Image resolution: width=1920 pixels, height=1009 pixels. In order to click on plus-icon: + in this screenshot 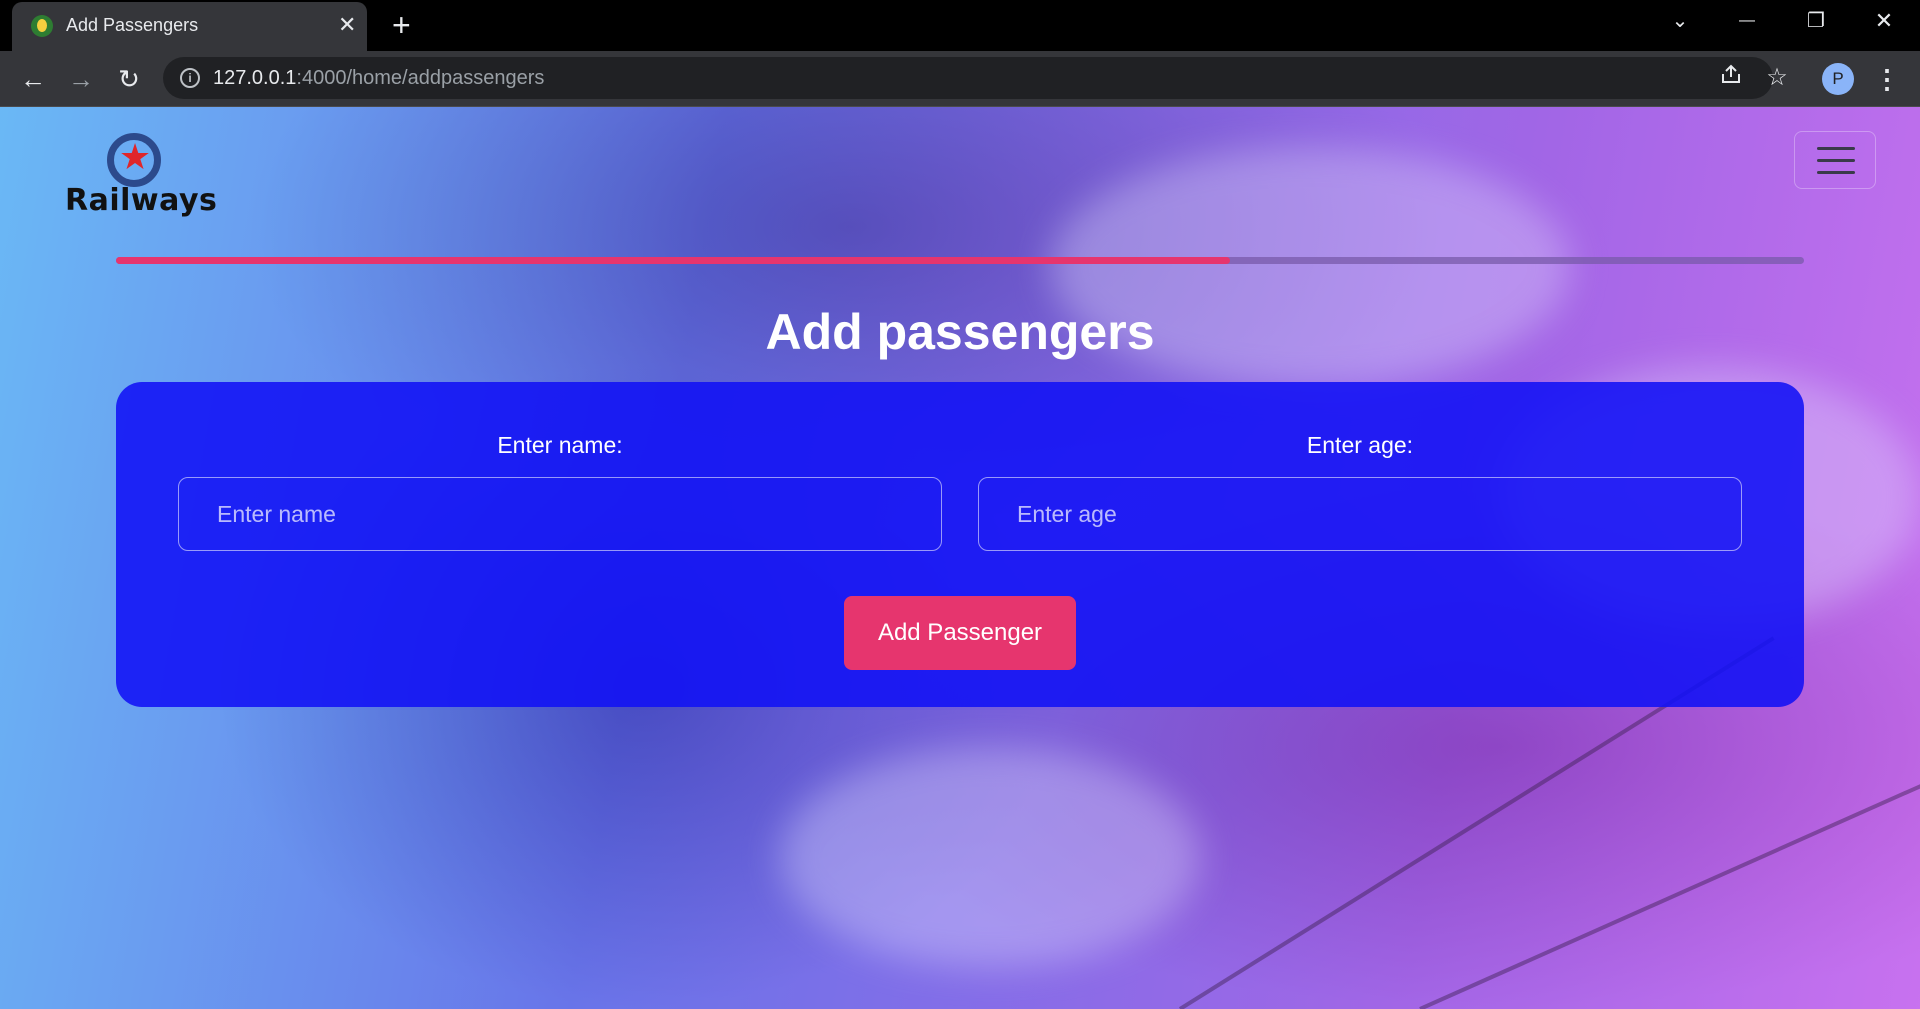, I will do `click(401, 25)`.